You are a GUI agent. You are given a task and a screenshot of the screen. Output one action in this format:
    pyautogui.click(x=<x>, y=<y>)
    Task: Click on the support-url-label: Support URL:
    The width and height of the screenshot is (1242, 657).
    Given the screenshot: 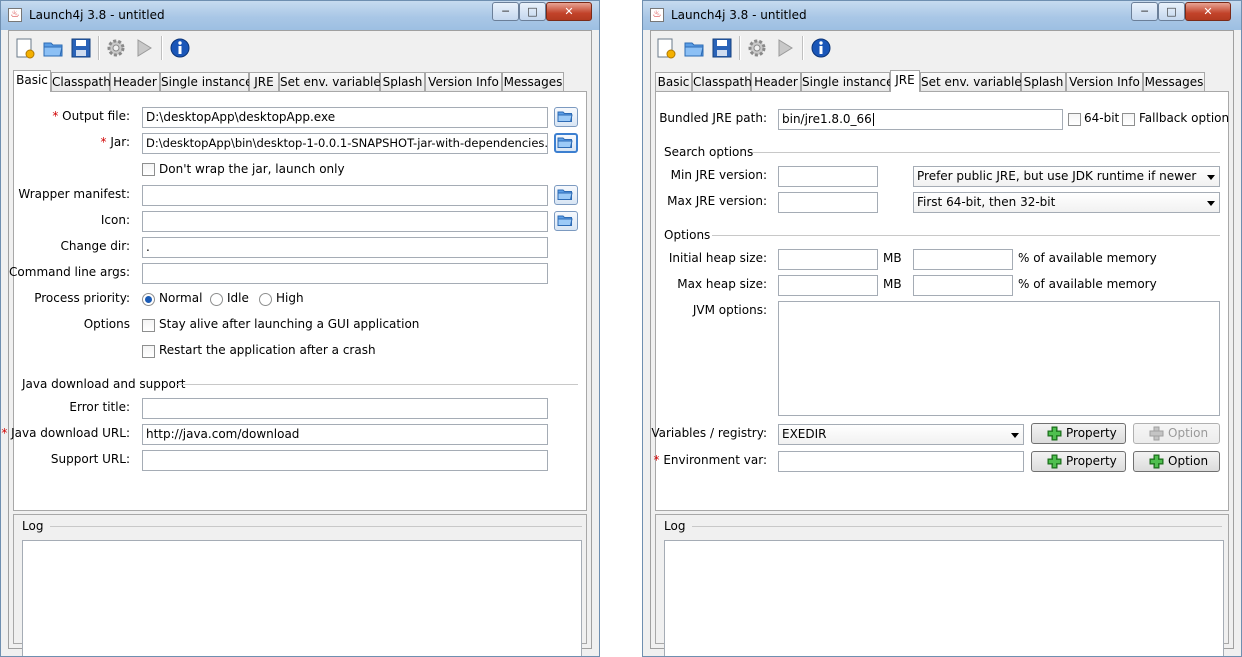 What is the action you would take?
    pyautogui.click(x=90, y=459)
    